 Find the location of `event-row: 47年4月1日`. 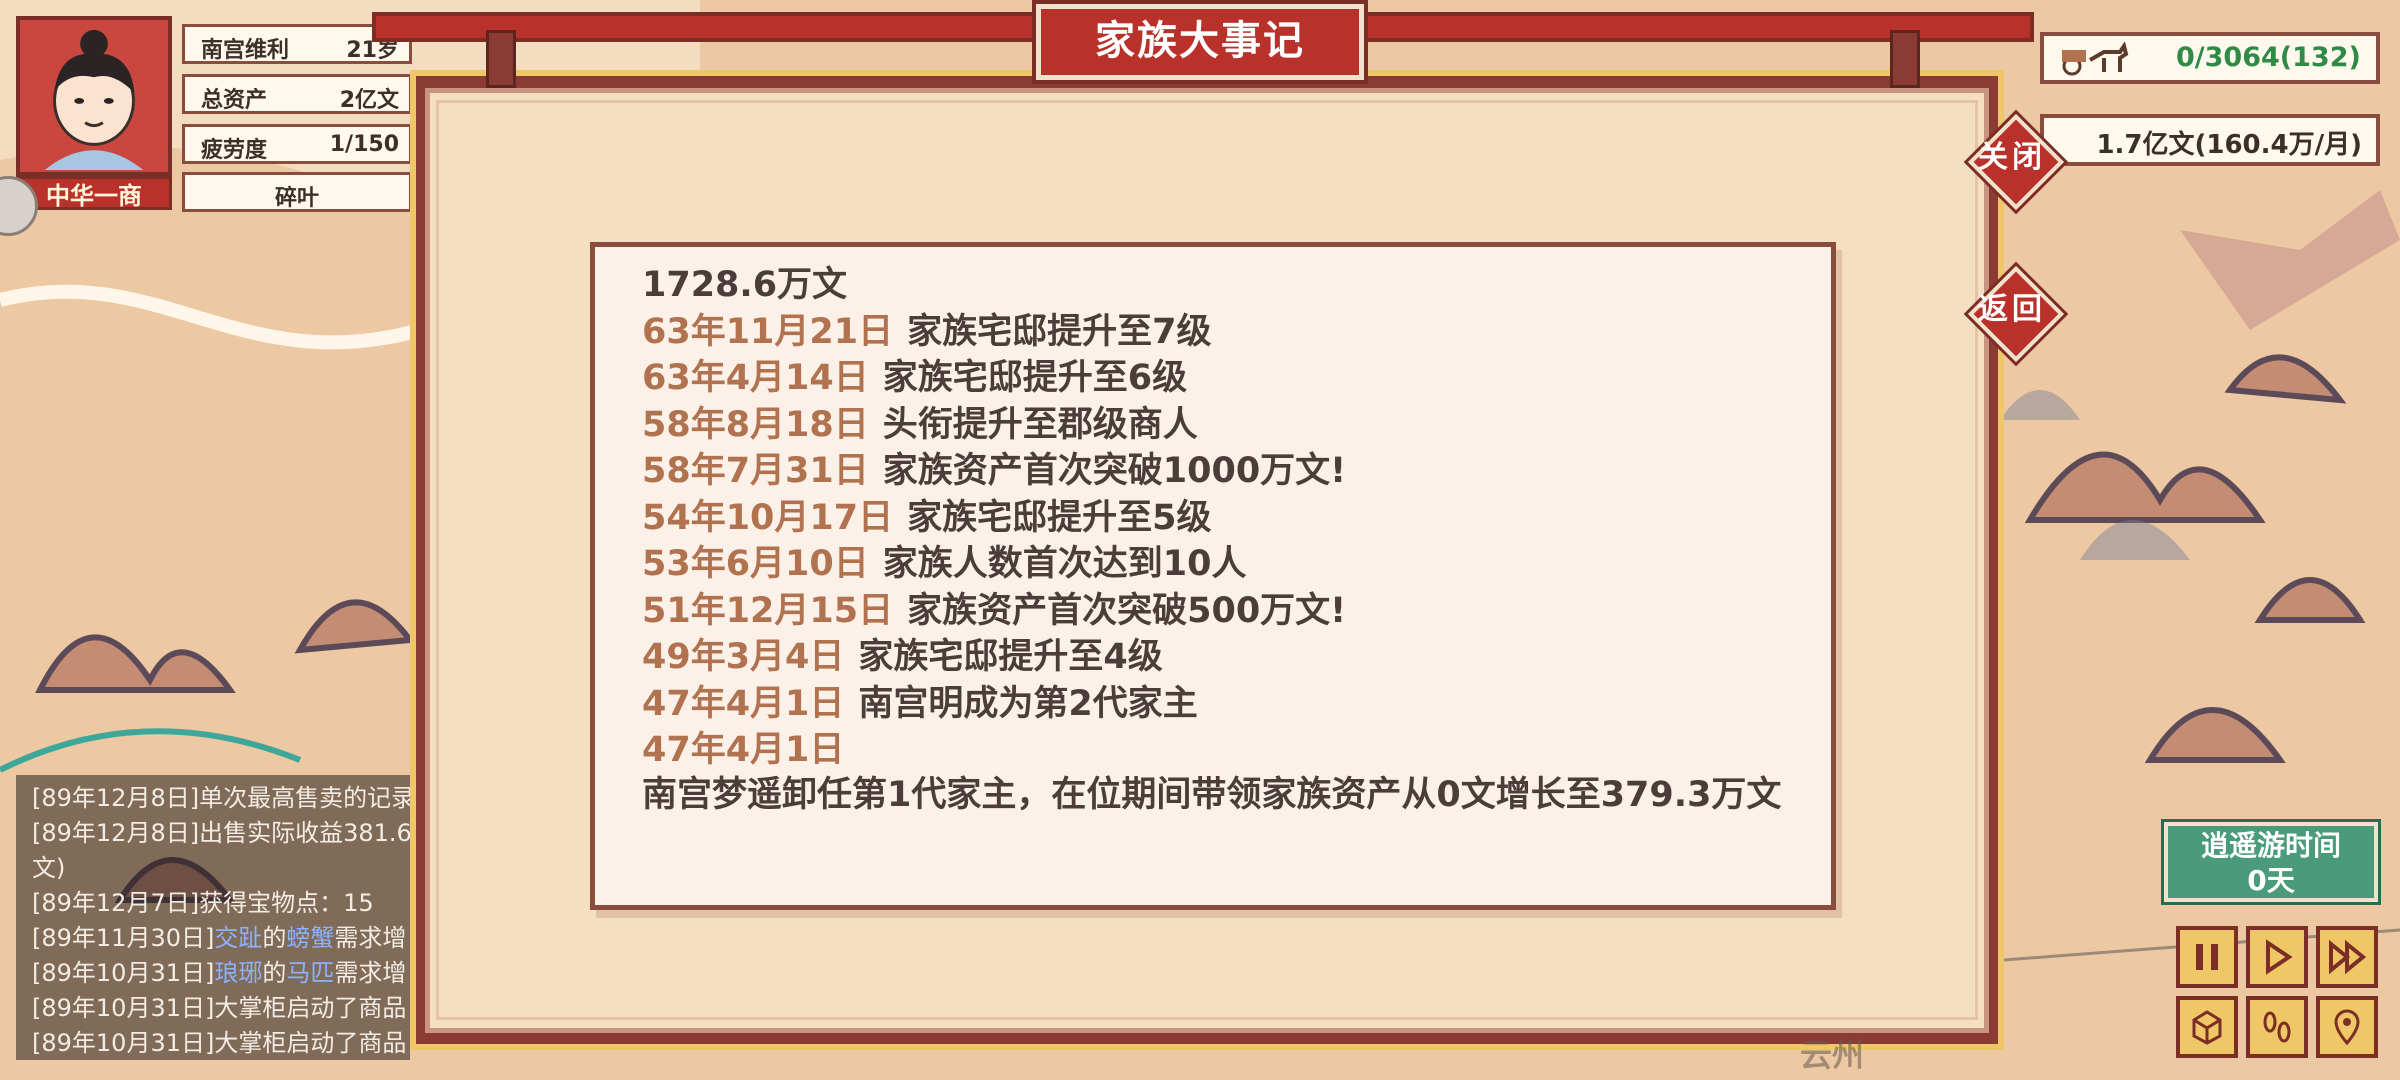

event-row: 47年4月1日 is located at coordinates (1212, 750).